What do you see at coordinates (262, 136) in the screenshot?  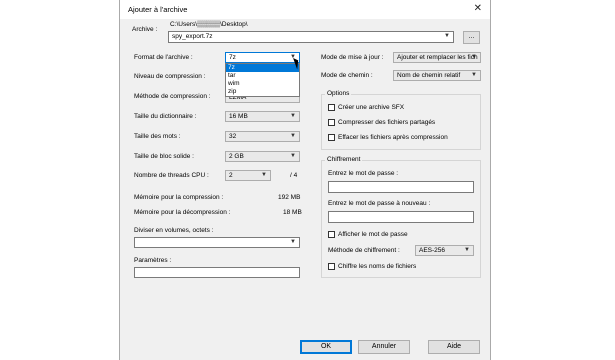 I see `word-size-combo: 32 ▼` at bounding box center [262, 136].